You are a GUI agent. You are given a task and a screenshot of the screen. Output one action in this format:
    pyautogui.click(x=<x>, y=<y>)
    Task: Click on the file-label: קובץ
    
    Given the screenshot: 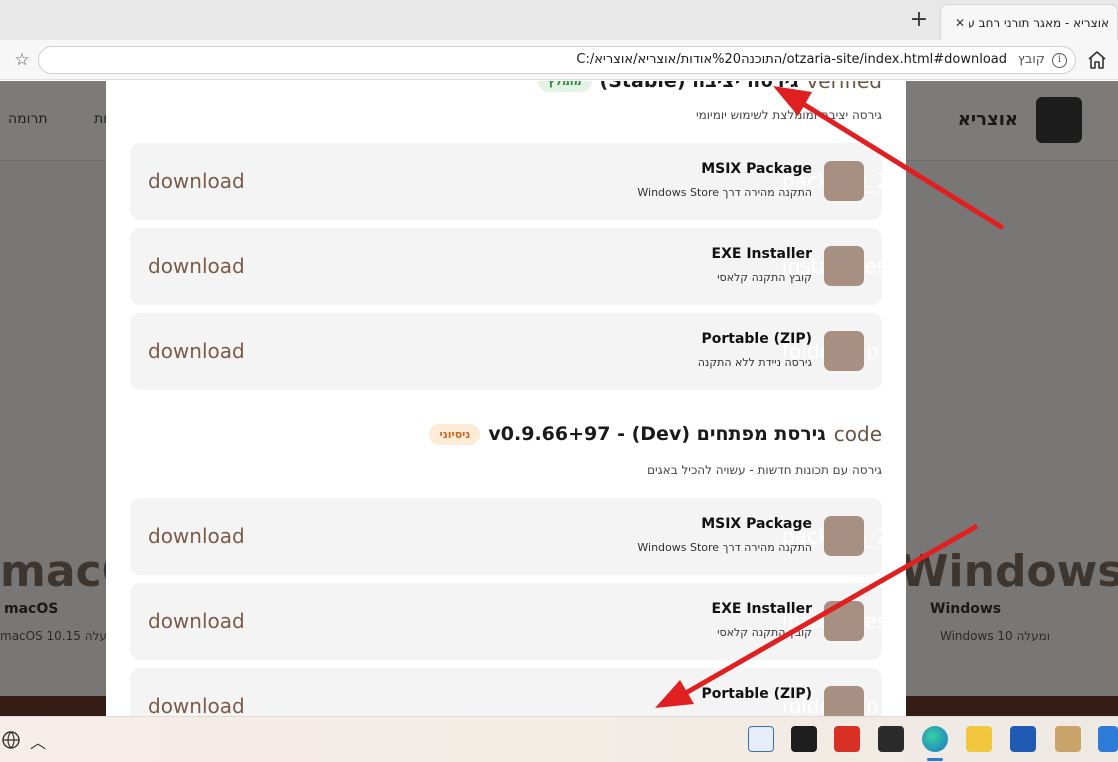 What is the action you would take?
    pyautogui.click(x=1031, y=59)
    